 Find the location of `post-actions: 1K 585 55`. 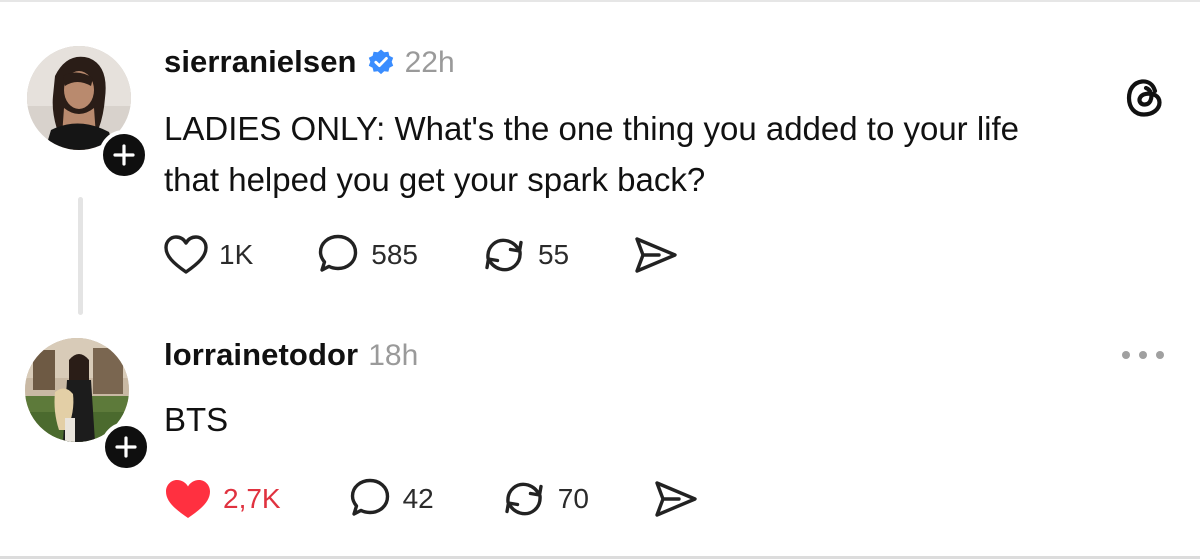

post-actions: 1K 585 55 is located at coordinates (421, 255).